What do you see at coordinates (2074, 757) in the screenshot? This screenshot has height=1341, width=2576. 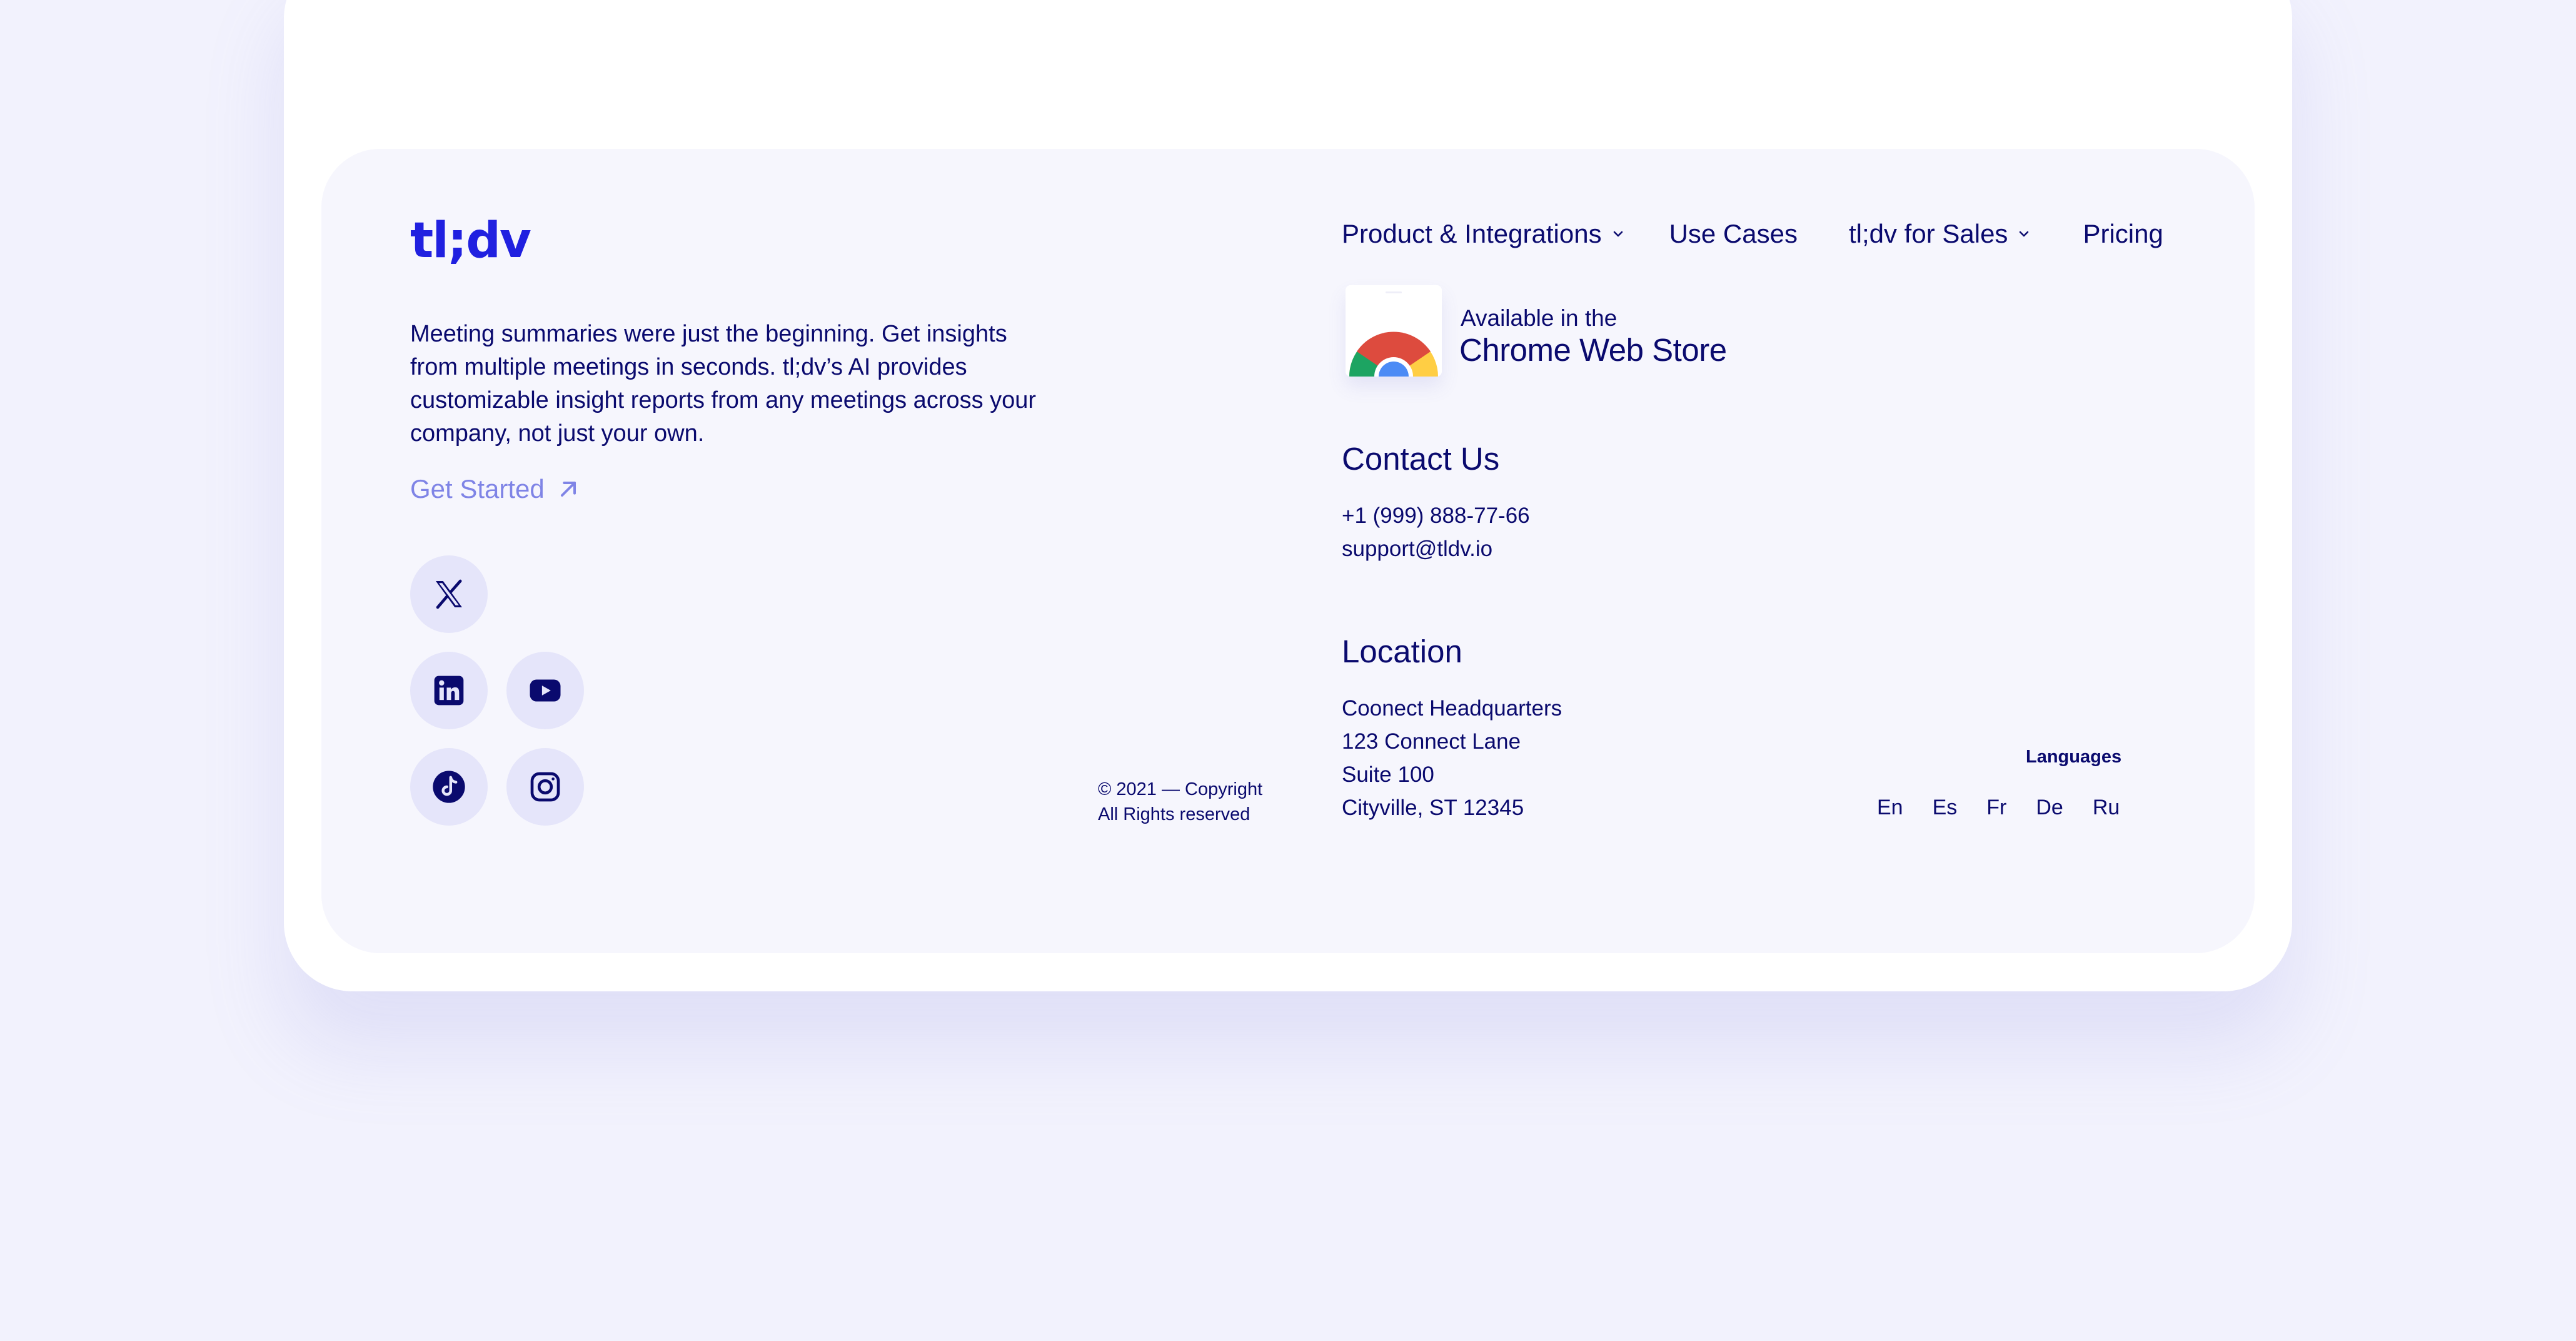 I see `languages-label: Languages` at bounding box center [2074, 757].